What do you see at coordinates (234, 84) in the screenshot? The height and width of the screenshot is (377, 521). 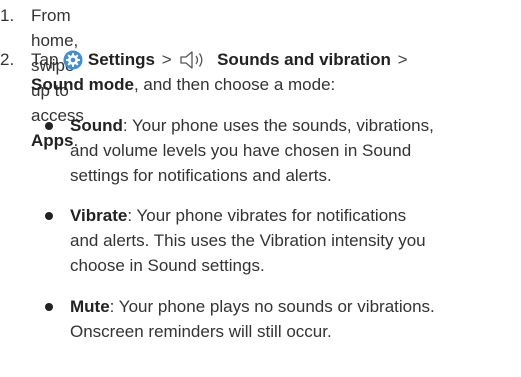 I see `step-2-suffix: , and then choose a mode:` at bounding box center [234, 84].